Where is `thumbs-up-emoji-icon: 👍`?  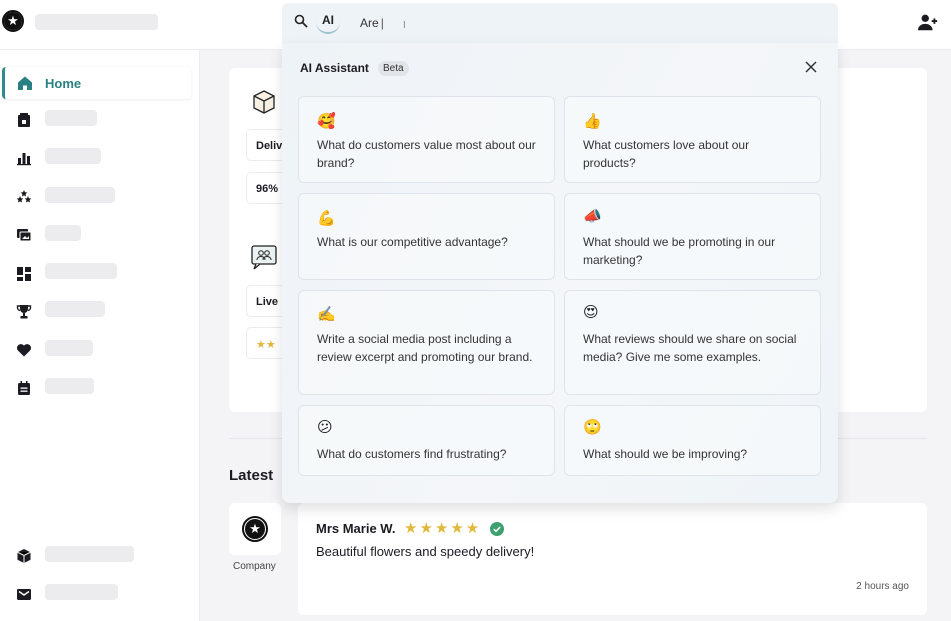 thumbs-up-emoji-icon: 👍 is located at coordinates (592, 121).